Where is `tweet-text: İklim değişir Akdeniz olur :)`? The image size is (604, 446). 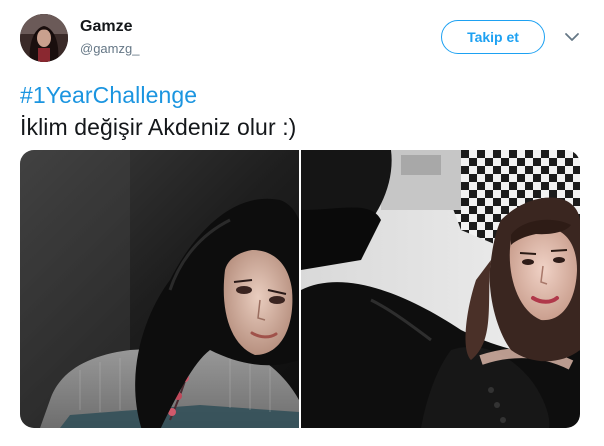 tweet-text: İklim değişir Akdeniz olur :) is located at coordinates (158, 127).